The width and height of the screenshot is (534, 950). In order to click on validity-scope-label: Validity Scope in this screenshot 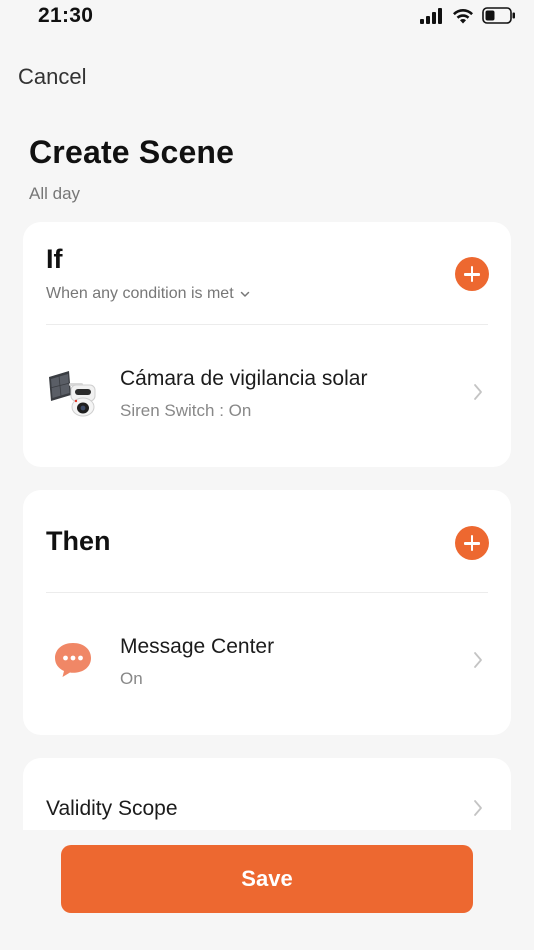, I will do `click(112, 808)`.